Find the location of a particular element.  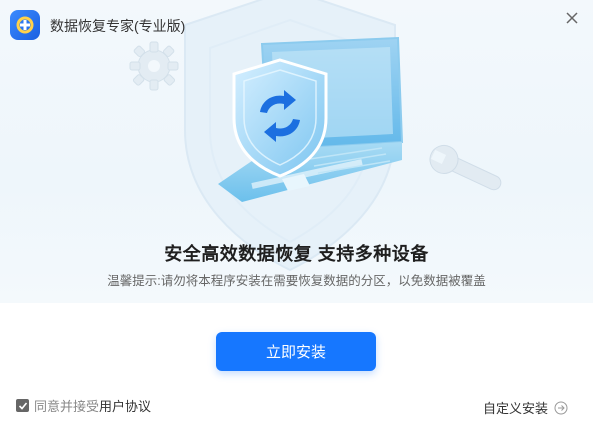

custom-install-label: 自定义安装 is located at coordinates (516, 408).